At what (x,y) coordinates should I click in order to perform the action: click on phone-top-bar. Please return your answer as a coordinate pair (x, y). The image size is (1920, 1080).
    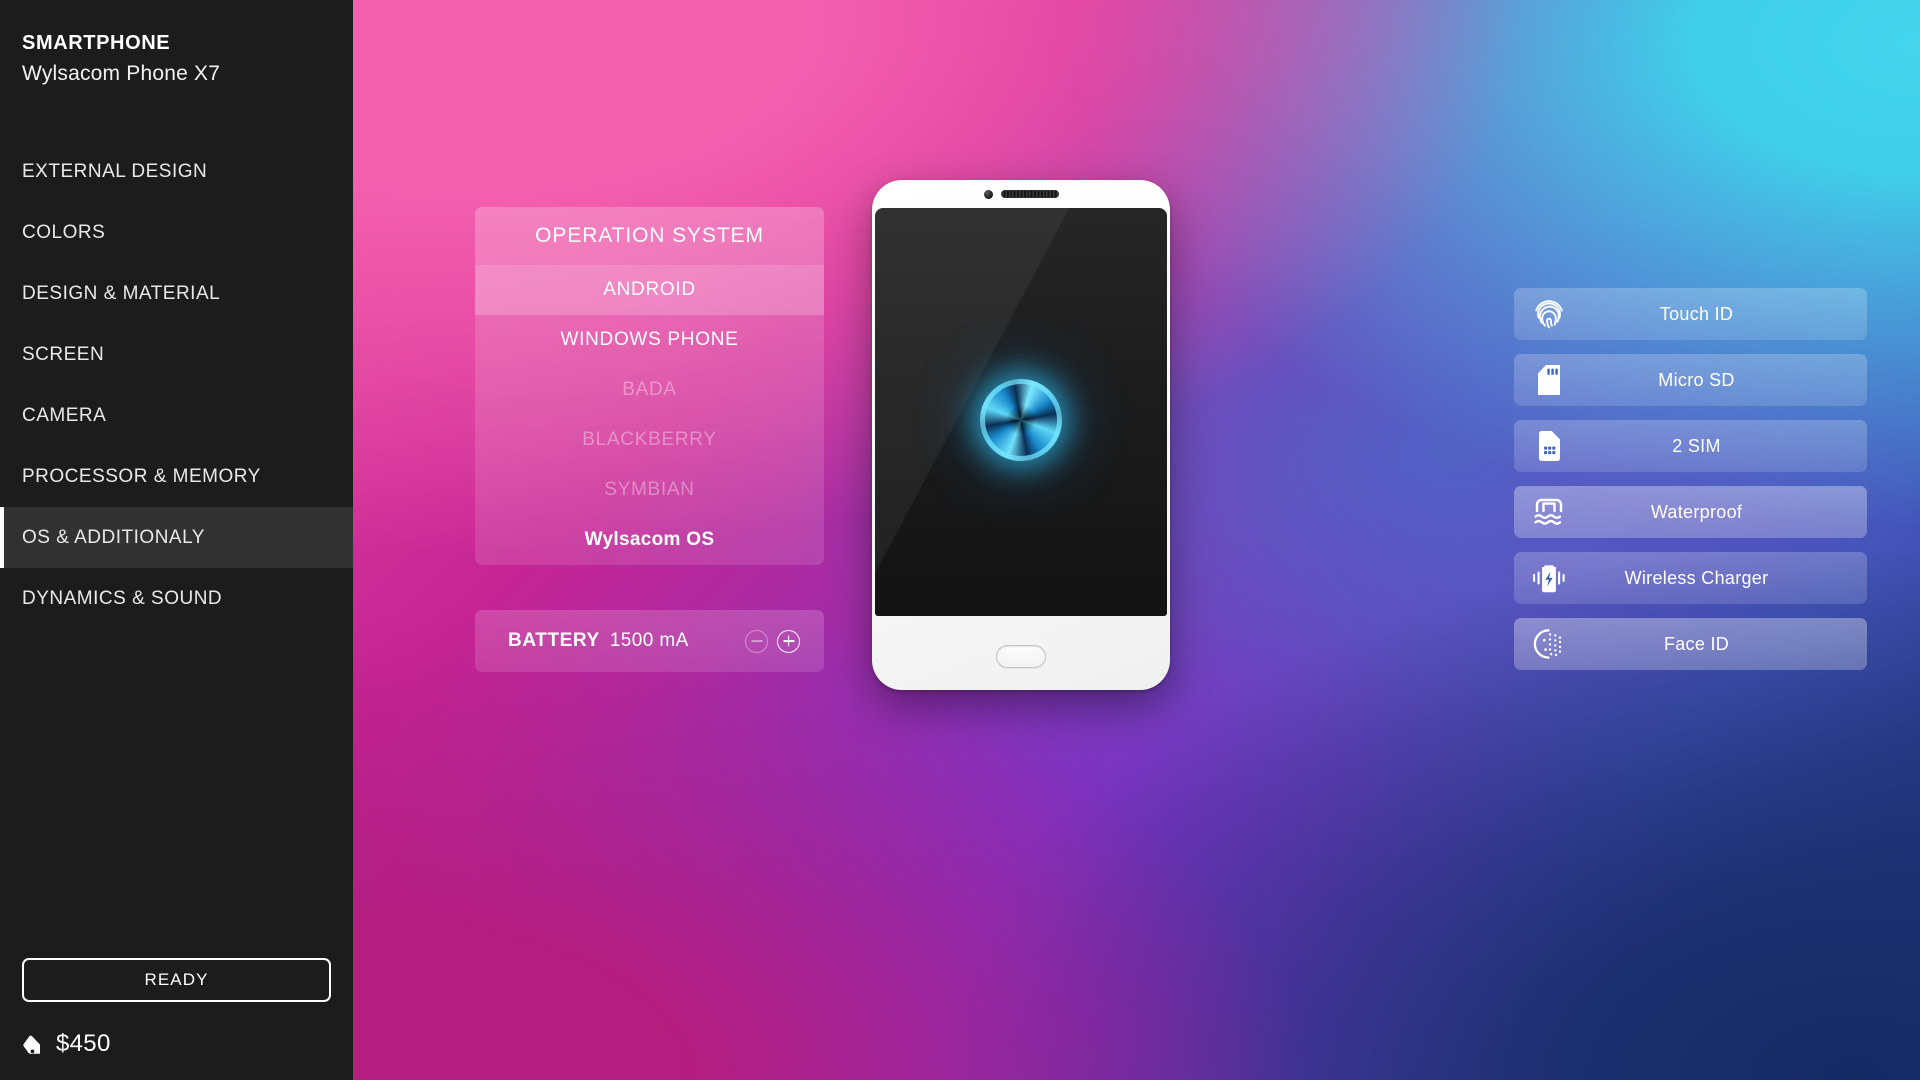
    Looking at the image, I should click on (1021, 194).